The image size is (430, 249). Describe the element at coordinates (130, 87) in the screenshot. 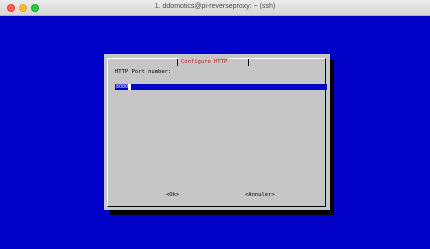

I see `text-cursor` at that location.